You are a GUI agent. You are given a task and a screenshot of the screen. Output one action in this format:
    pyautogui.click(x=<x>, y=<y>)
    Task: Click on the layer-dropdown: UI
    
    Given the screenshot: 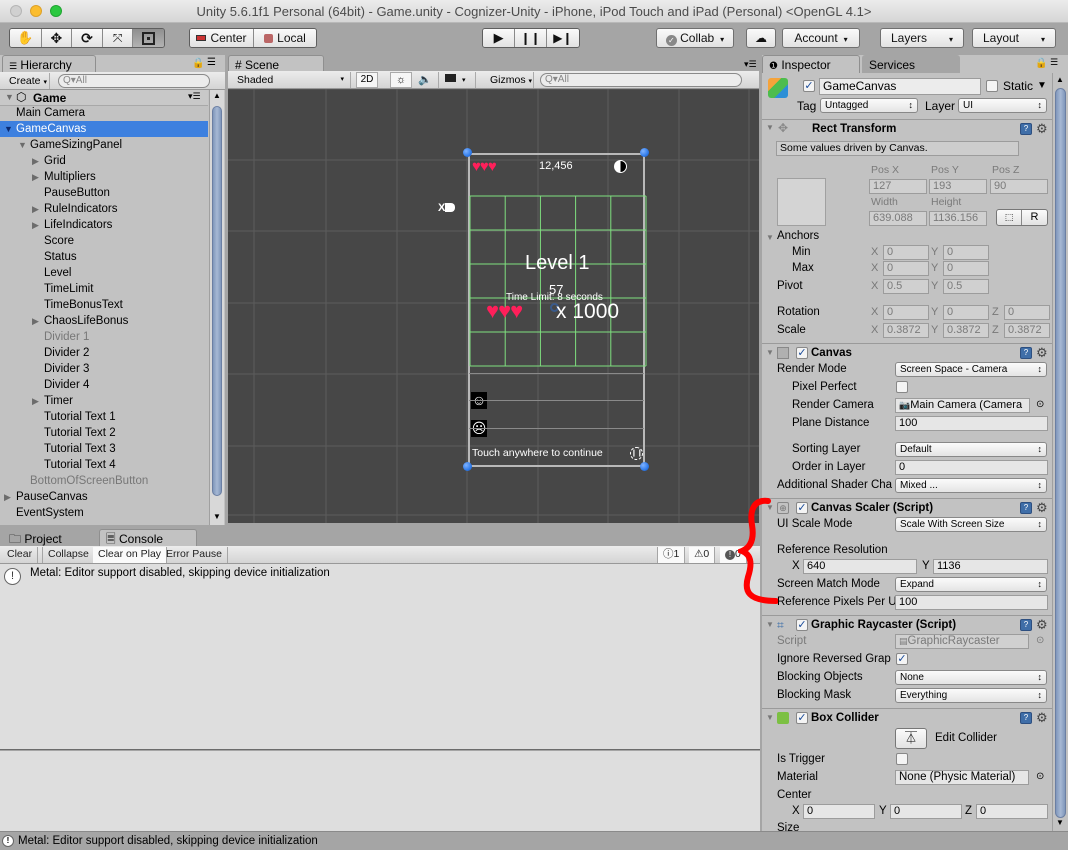 What is the action you would take?
    pyautogui.click(x=1002, y=105)
    